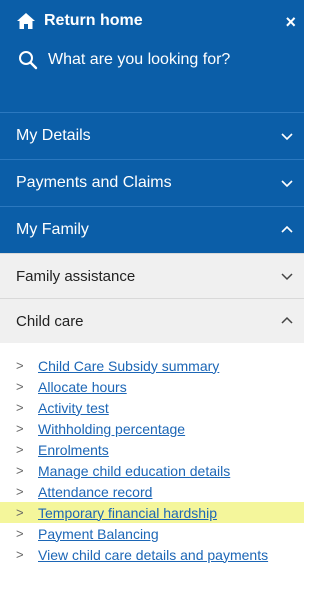 The image size is (320, 603). Describe the element at coordinates (139, 59) in the screenshot. I see `search-placeholder: What are you looking for?` at that location.